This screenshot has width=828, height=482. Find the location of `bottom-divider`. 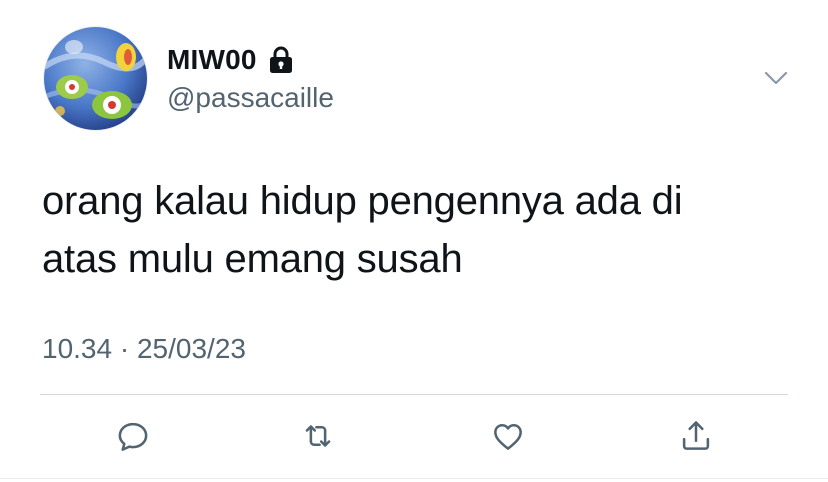

bottom-divider is located at coordinates (414, 478).